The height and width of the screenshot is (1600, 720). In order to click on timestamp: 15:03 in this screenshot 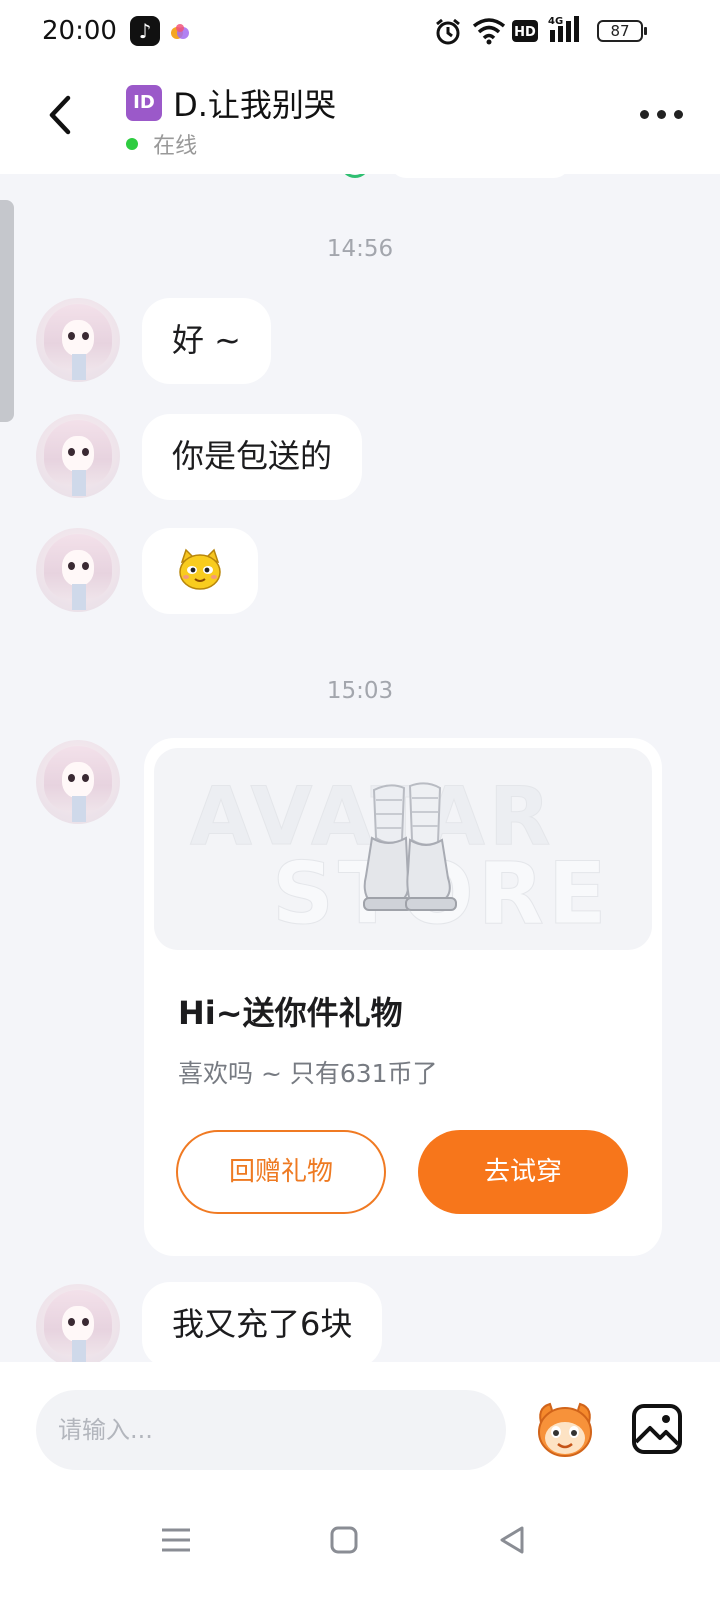, I will do `click(360, 691)`.